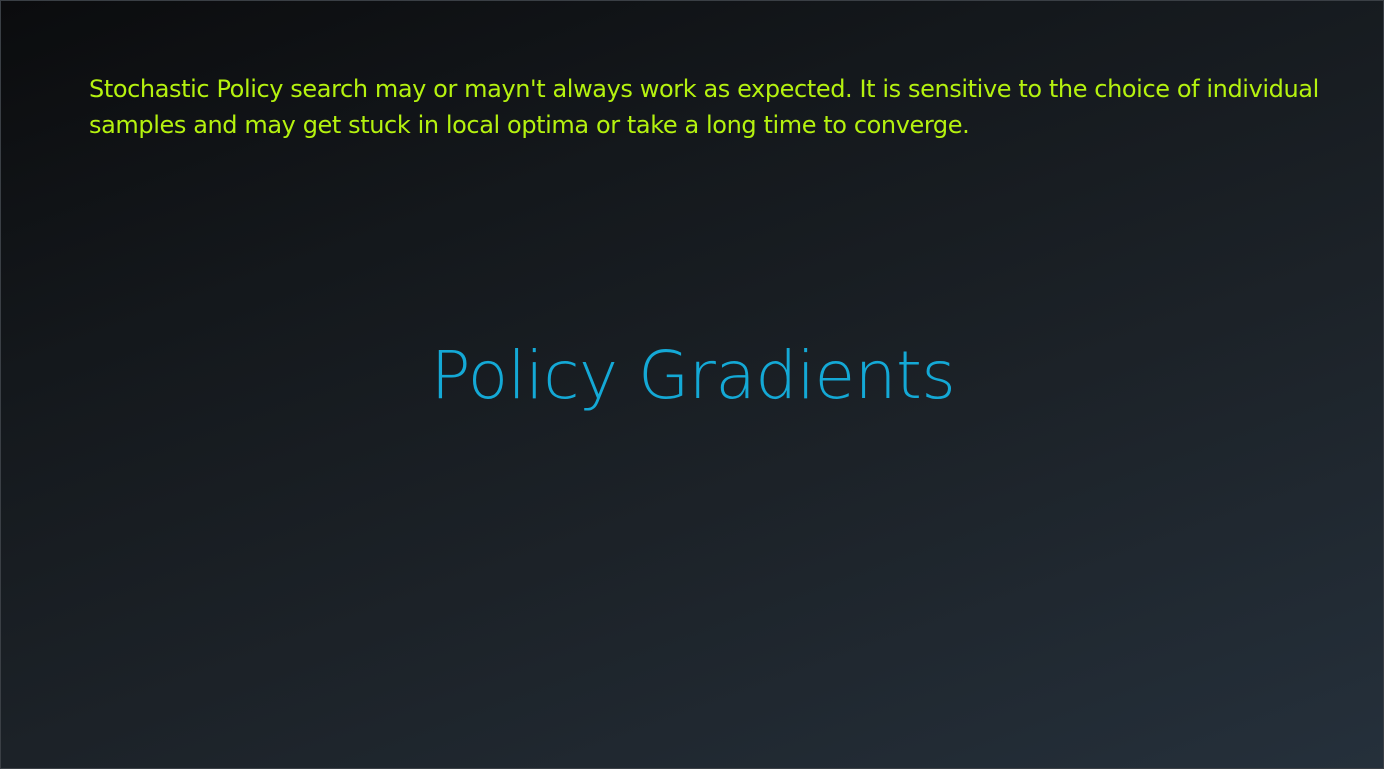 This screenshot has width=1384, height=769. What do you see at coordinates (693, 375) in the screenshot?
I see `slide-title: Policy Gradients` at bounding box center [693, 375].